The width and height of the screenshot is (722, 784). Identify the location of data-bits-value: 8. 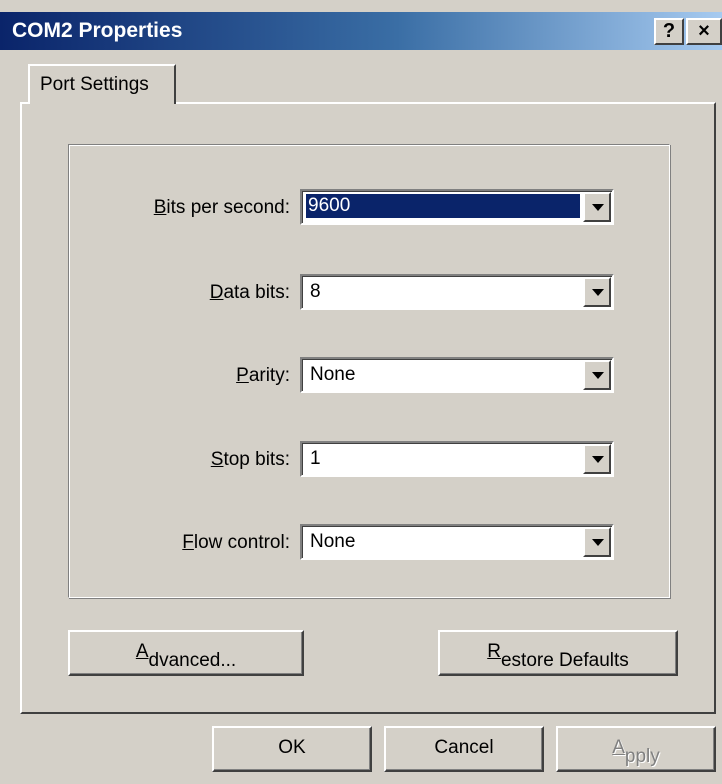
(315, 291).